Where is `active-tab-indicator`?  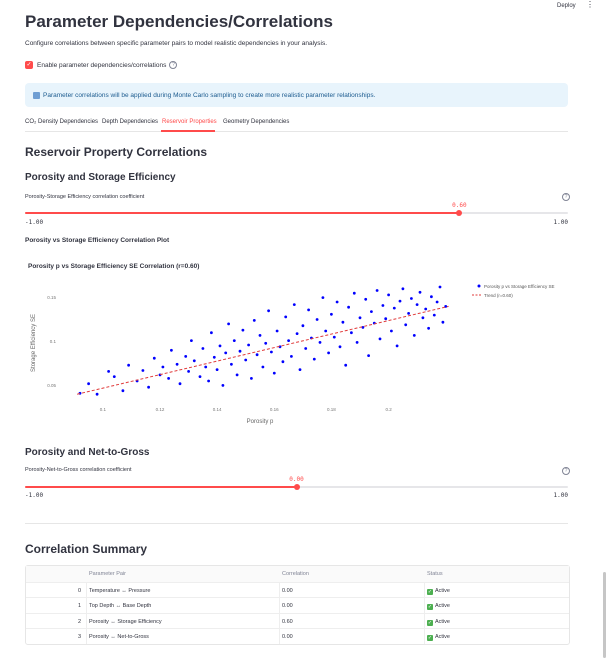 active-tab-indicator is located at coordinates (188, 131).